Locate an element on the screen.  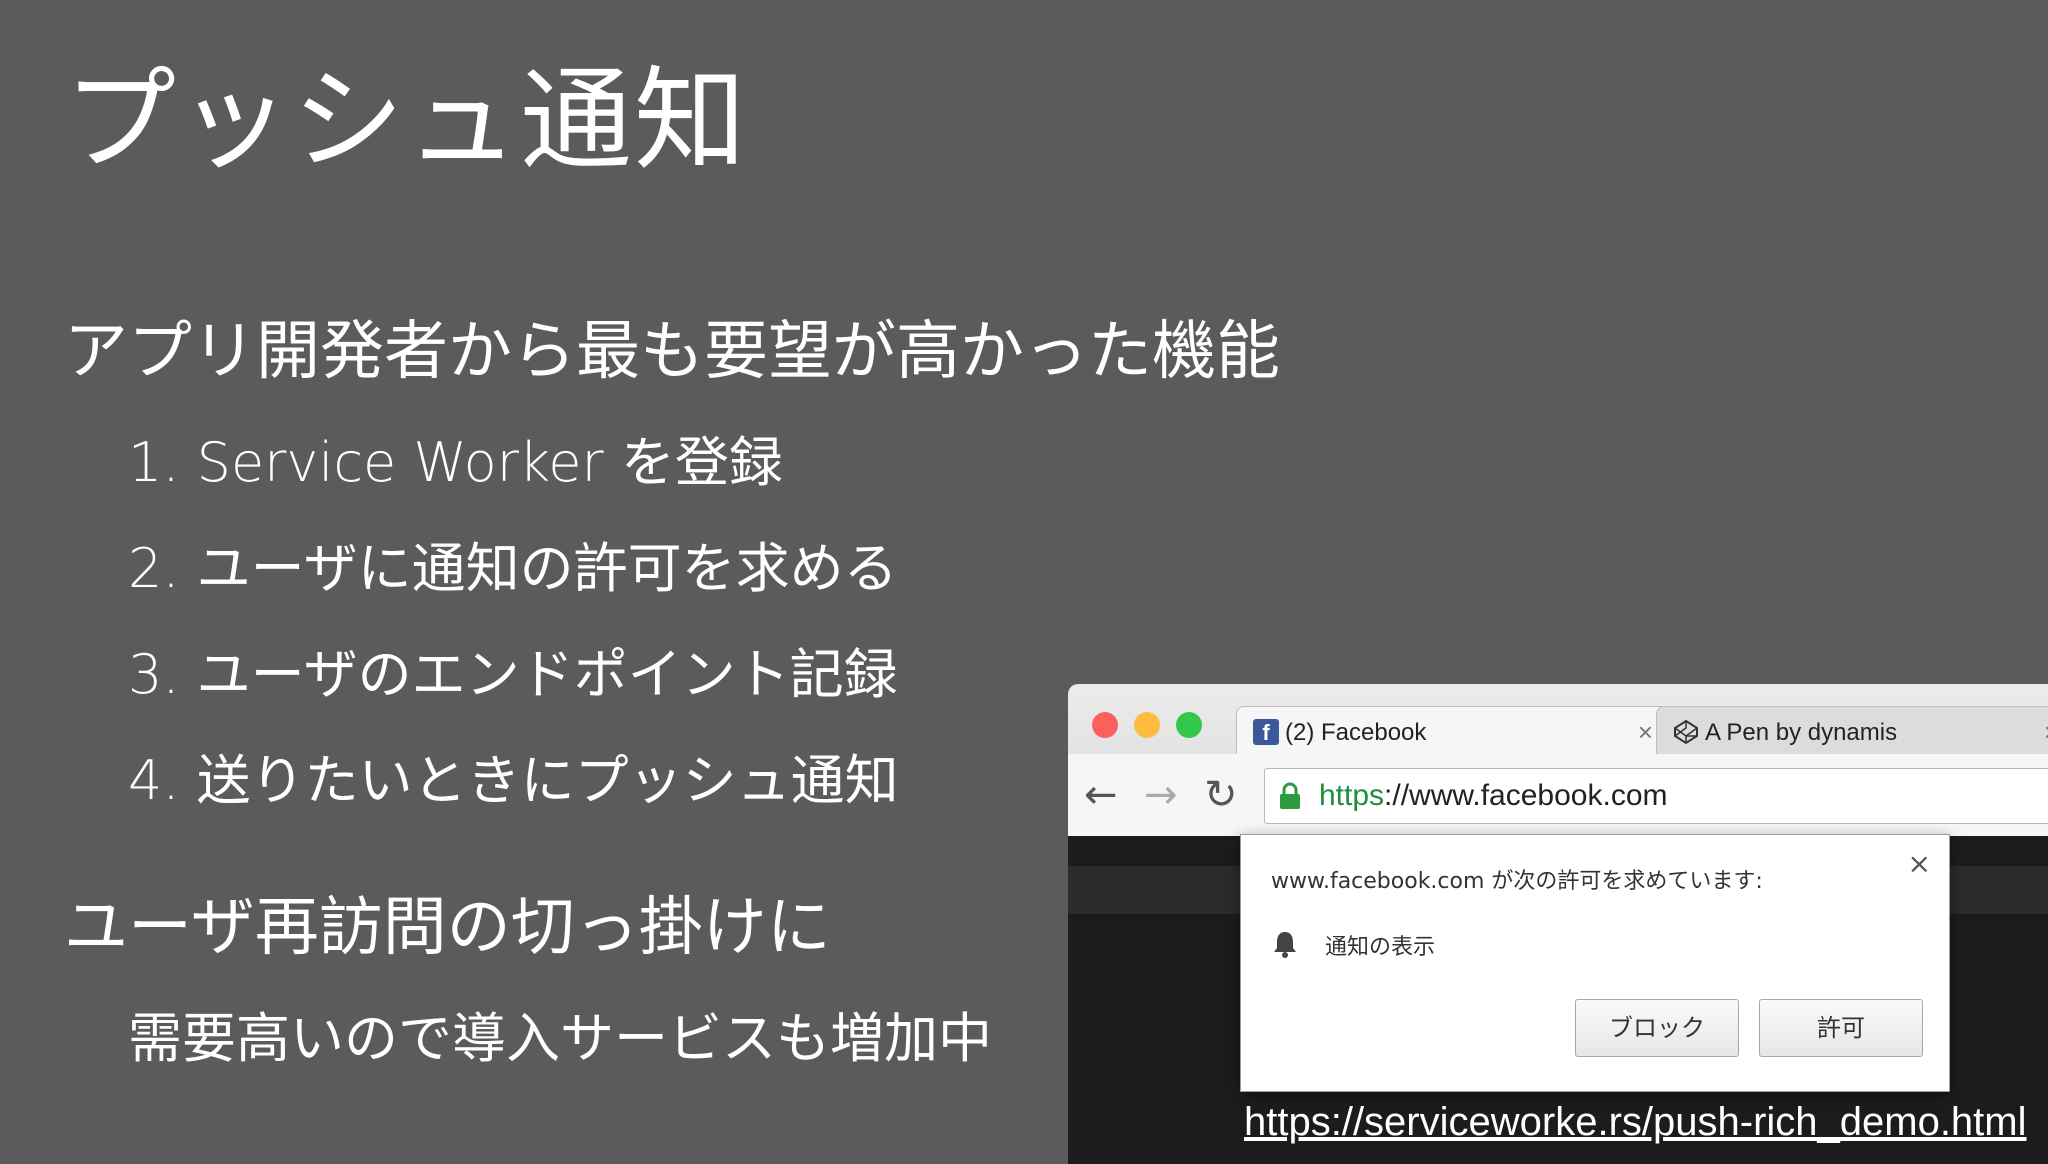
forward-button: → is located at coordinates (1161, 795).